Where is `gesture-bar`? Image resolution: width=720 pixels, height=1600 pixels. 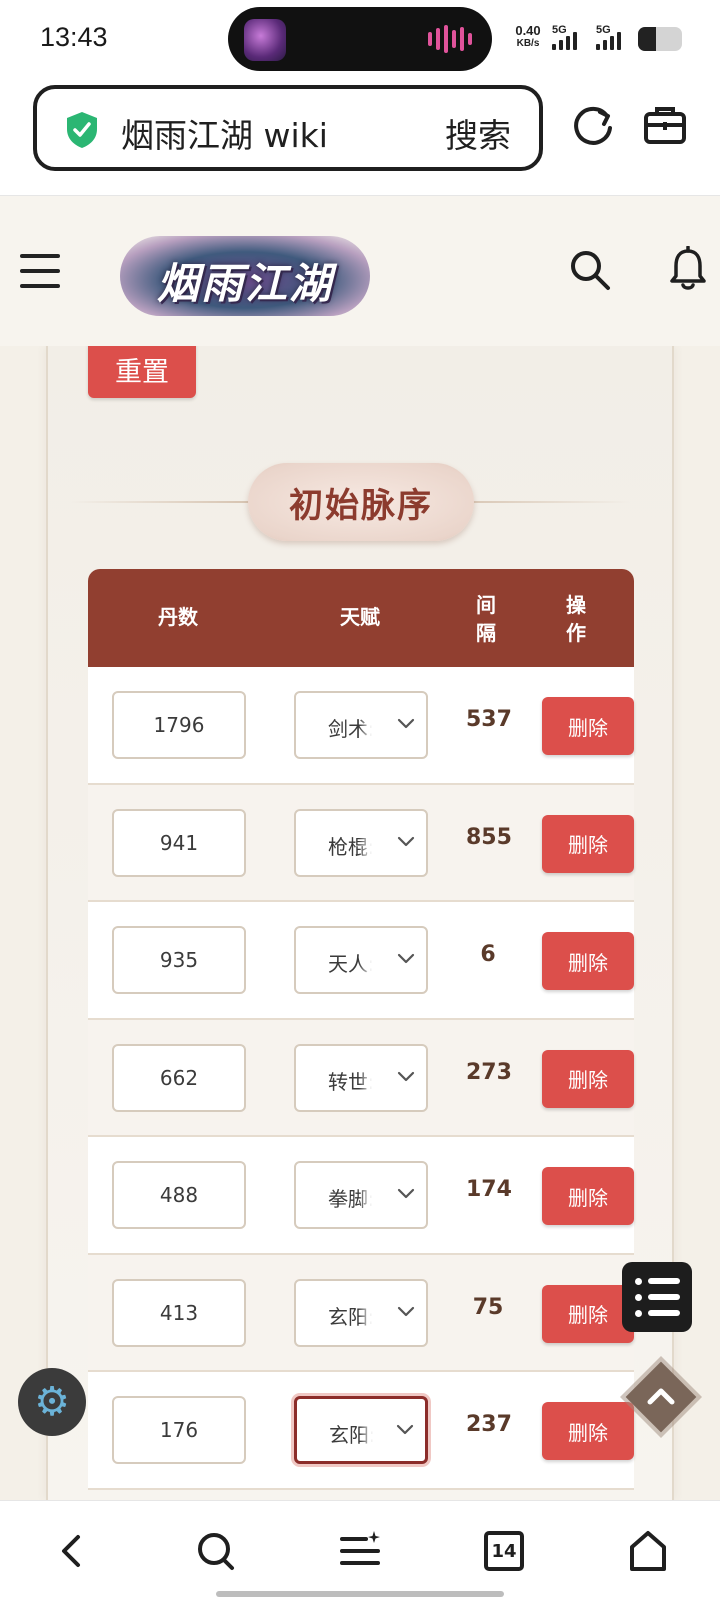 gesture-bar is located at coordinates (360, 1594).